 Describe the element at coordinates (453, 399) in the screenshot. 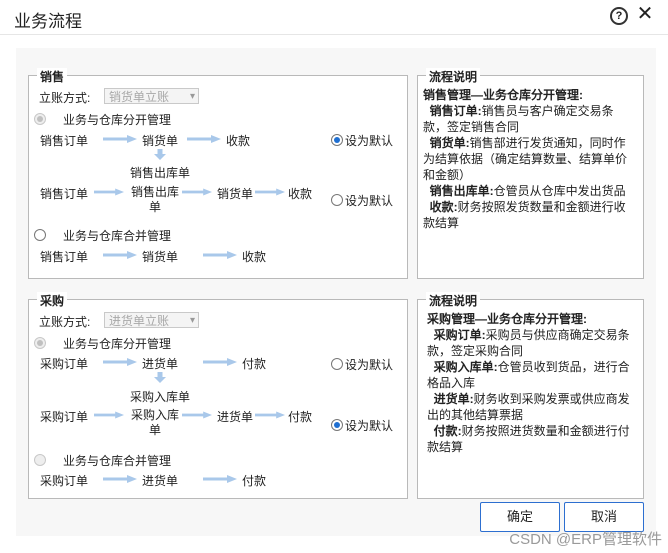

I see `purchase-desc-term: 进货单:` at that location.